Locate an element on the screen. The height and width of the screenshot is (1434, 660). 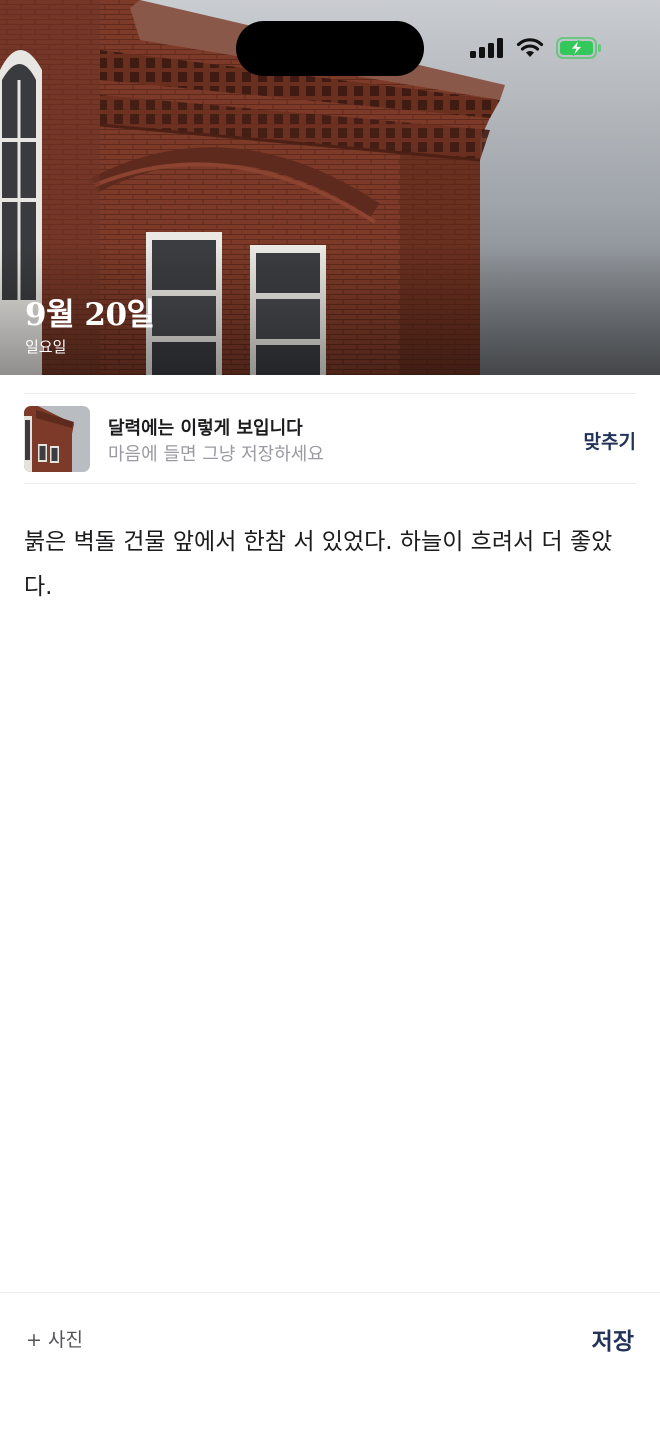
entry-text: 붉은 벽돌 건물 앞에서 한참 서 있었다. 하늘이 흐려서 더 좋았다. is located at coordinates (331, 565).